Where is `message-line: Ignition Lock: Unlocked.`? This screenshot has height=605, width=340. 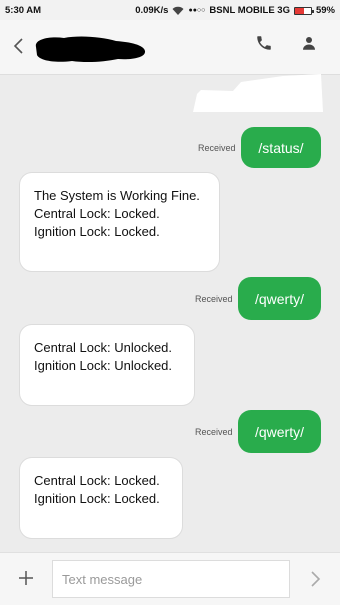
message-line: Ignition Lock: Unlocked. is located at coordinates (103, 365).